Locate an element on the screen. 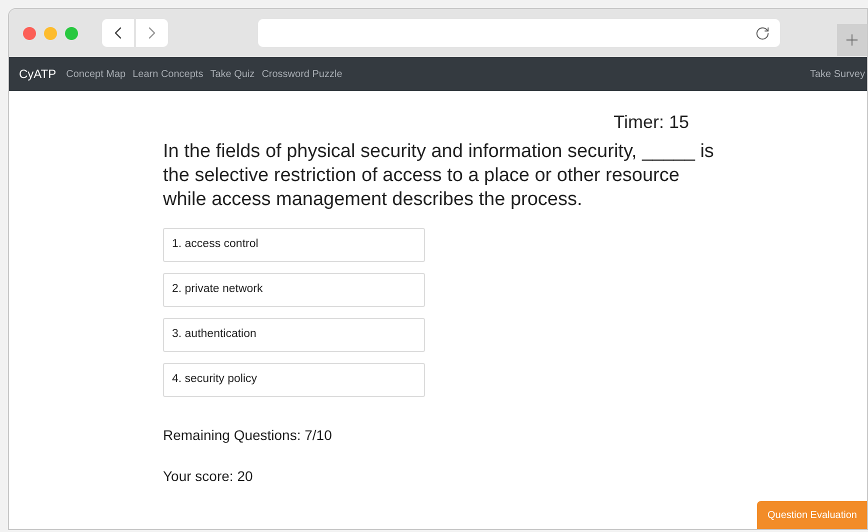 Image resolution: width=868 pixels, height=532 pixels. answer-option: 2. private network is located at coordinates (294, 290).